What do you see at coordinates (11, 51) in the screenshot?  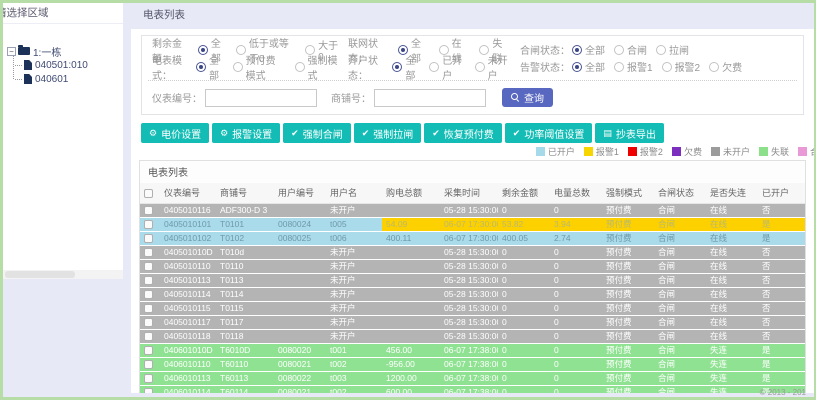 I see `collapse-icon: −` at bounding box center [11, 51].